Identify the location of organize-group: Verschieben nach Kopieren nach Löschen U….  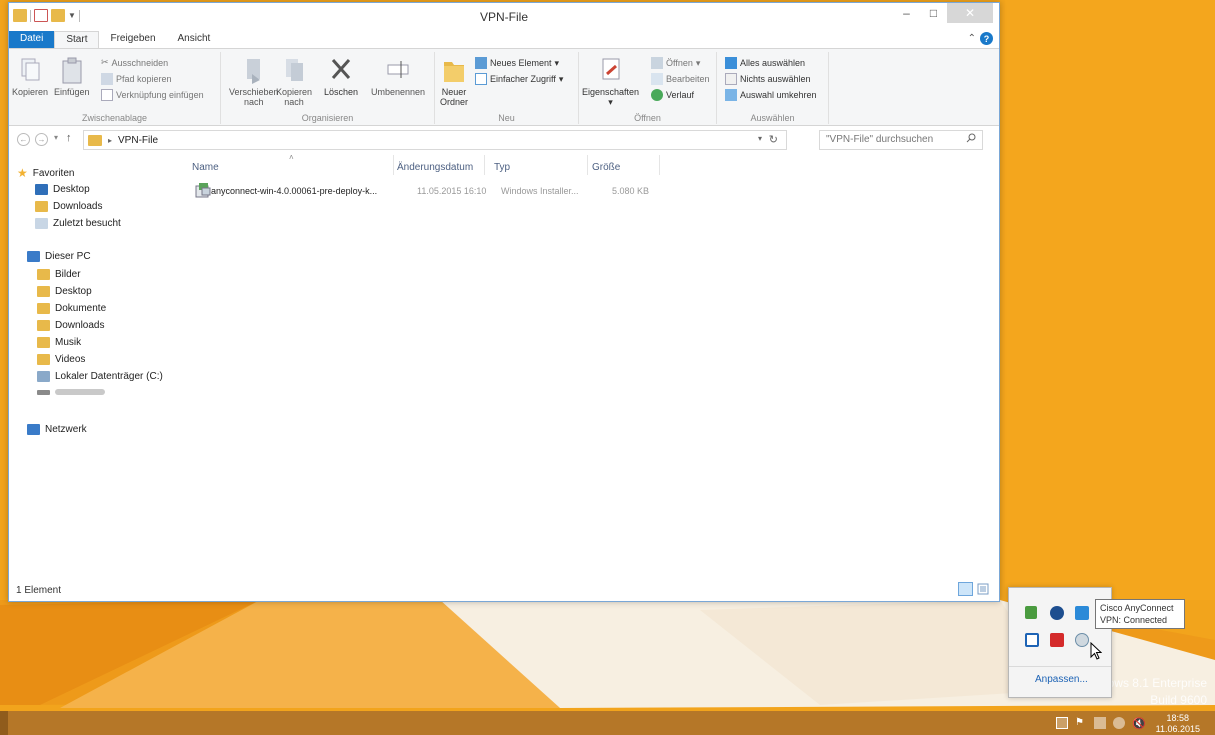
(328, 88).